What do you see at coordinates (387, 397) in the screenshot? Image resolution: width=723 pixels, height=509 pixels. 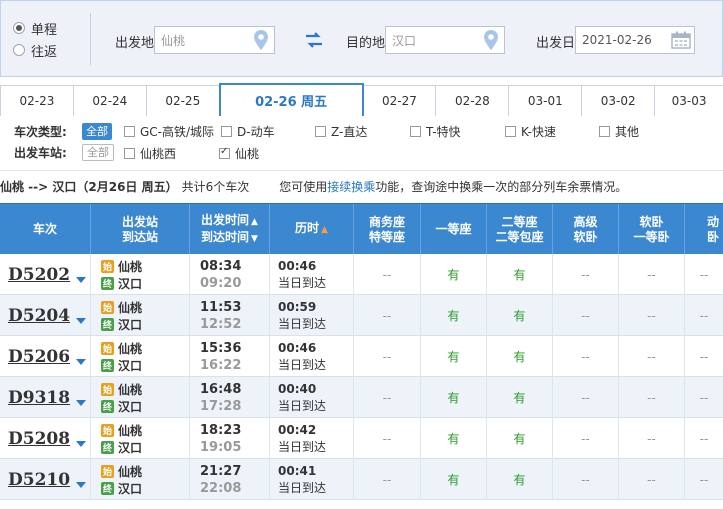 I see `business-seat: --` at bounding box center [387, 397].